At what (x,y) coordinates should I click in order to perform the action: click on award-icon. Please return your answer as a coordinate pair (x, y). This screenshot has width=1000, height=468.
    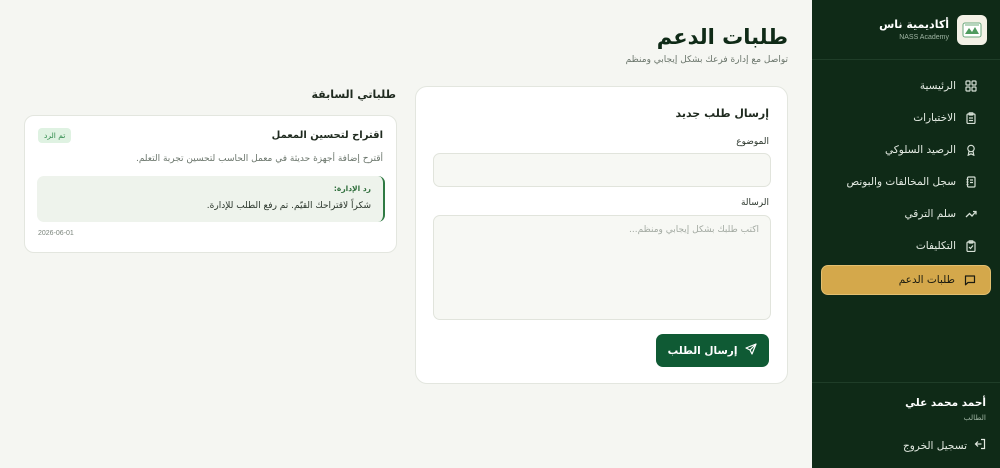
    Looking at the image, I should click on (971, 150).